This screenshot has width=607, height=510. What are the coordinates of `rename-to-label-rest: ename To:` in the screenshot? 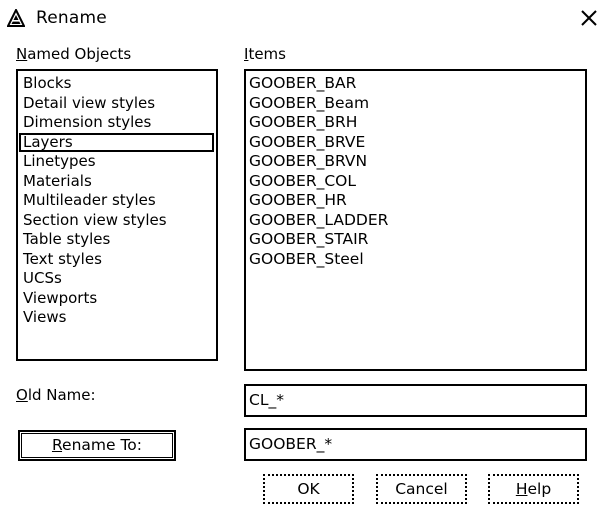 It's located at (102, 445).